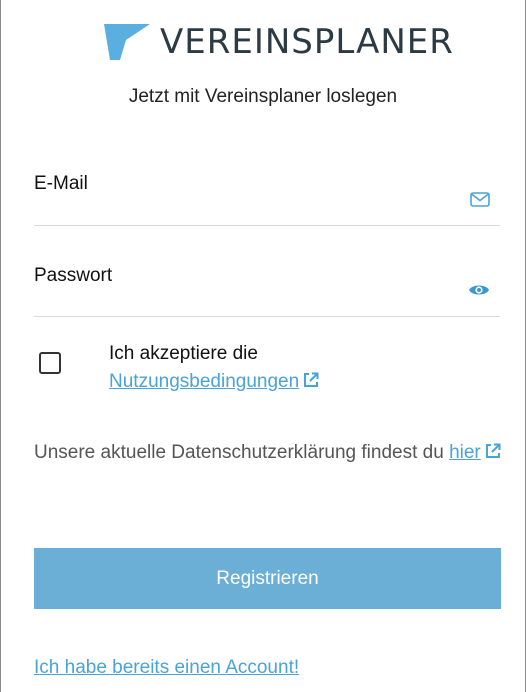 The width and height of the screenshot is (526, 692). Describe the element at coordinates (267, 578) in the screenshot. I see `register-button: Registrieren` at that location.